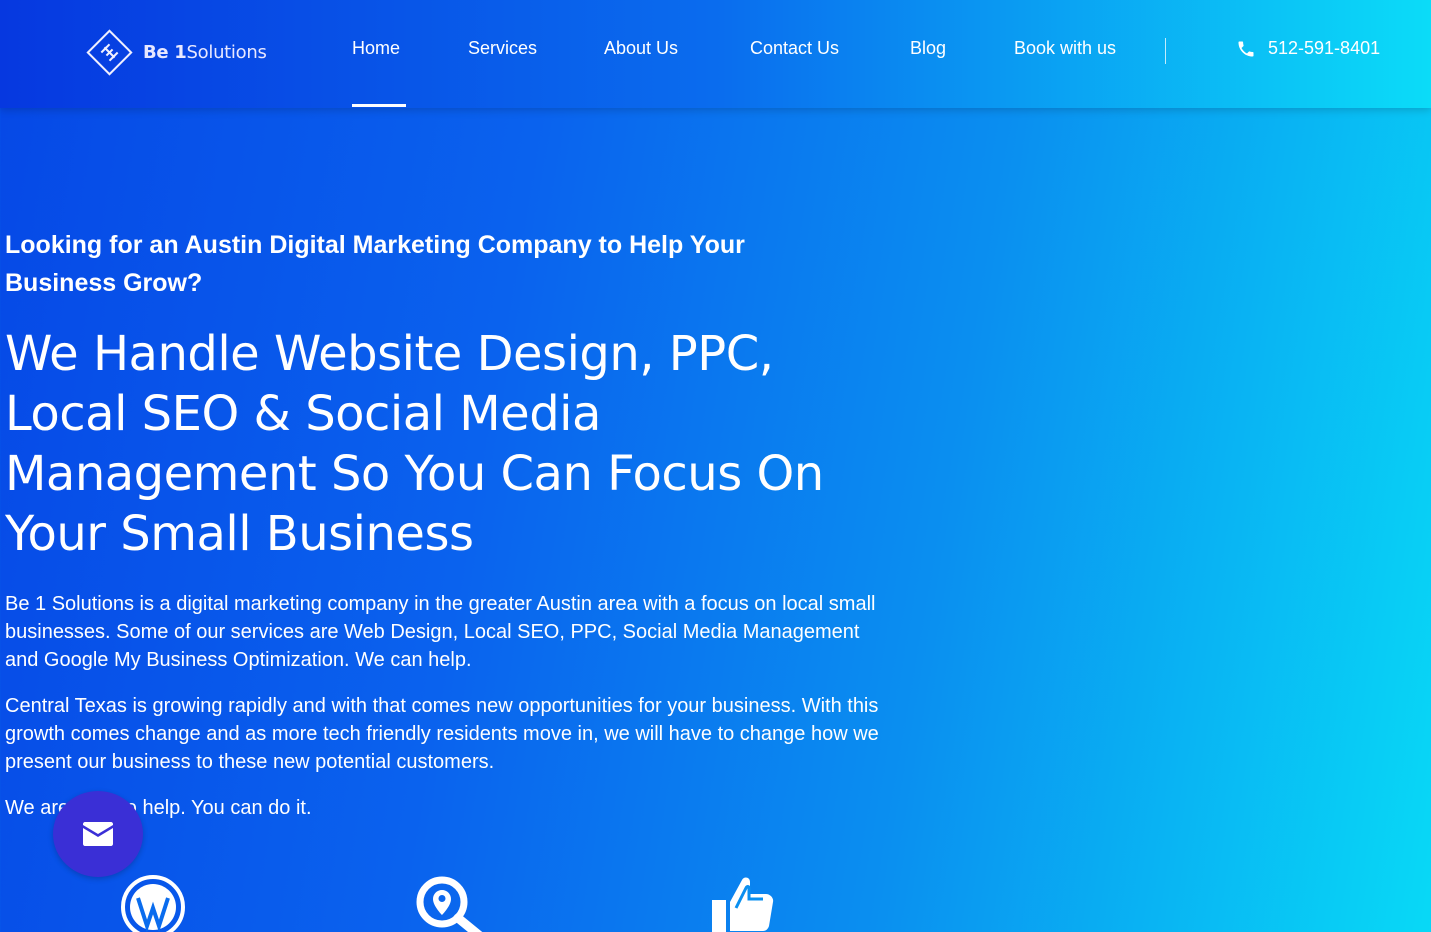 The height and width of the screenshot is (932, 1431). Describe the element at coordinates (109, 52) in the screenshot. I see `logo-diamond-icon` at that location.